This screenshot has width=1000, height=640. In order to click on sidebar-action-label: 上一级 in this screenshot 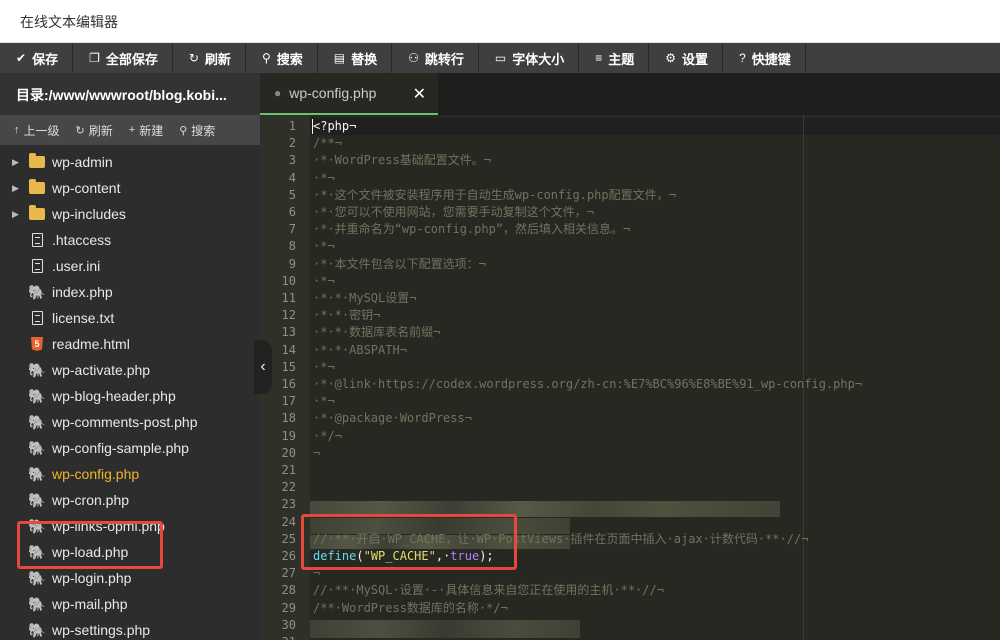, I will do `click(41, 130)`.